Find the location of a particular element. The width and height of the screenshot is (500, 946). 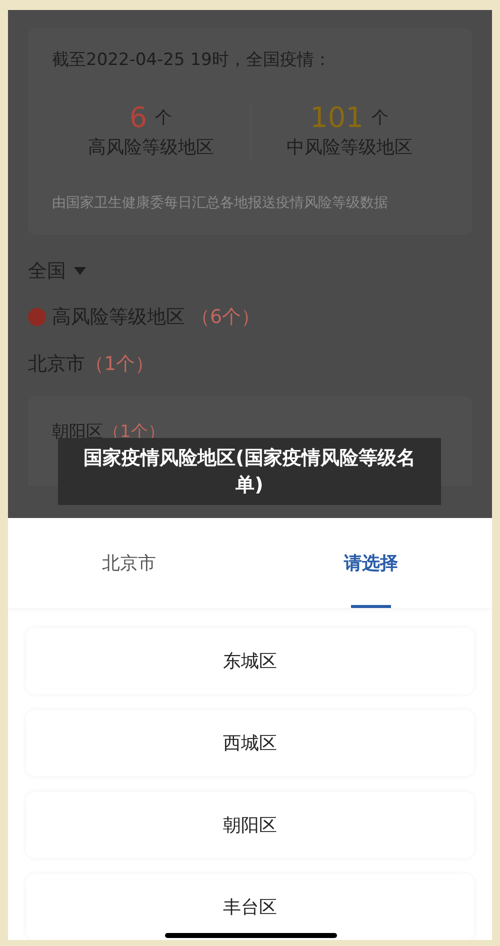

picker-tab: 请选择 is located at coordinates (371, 563).